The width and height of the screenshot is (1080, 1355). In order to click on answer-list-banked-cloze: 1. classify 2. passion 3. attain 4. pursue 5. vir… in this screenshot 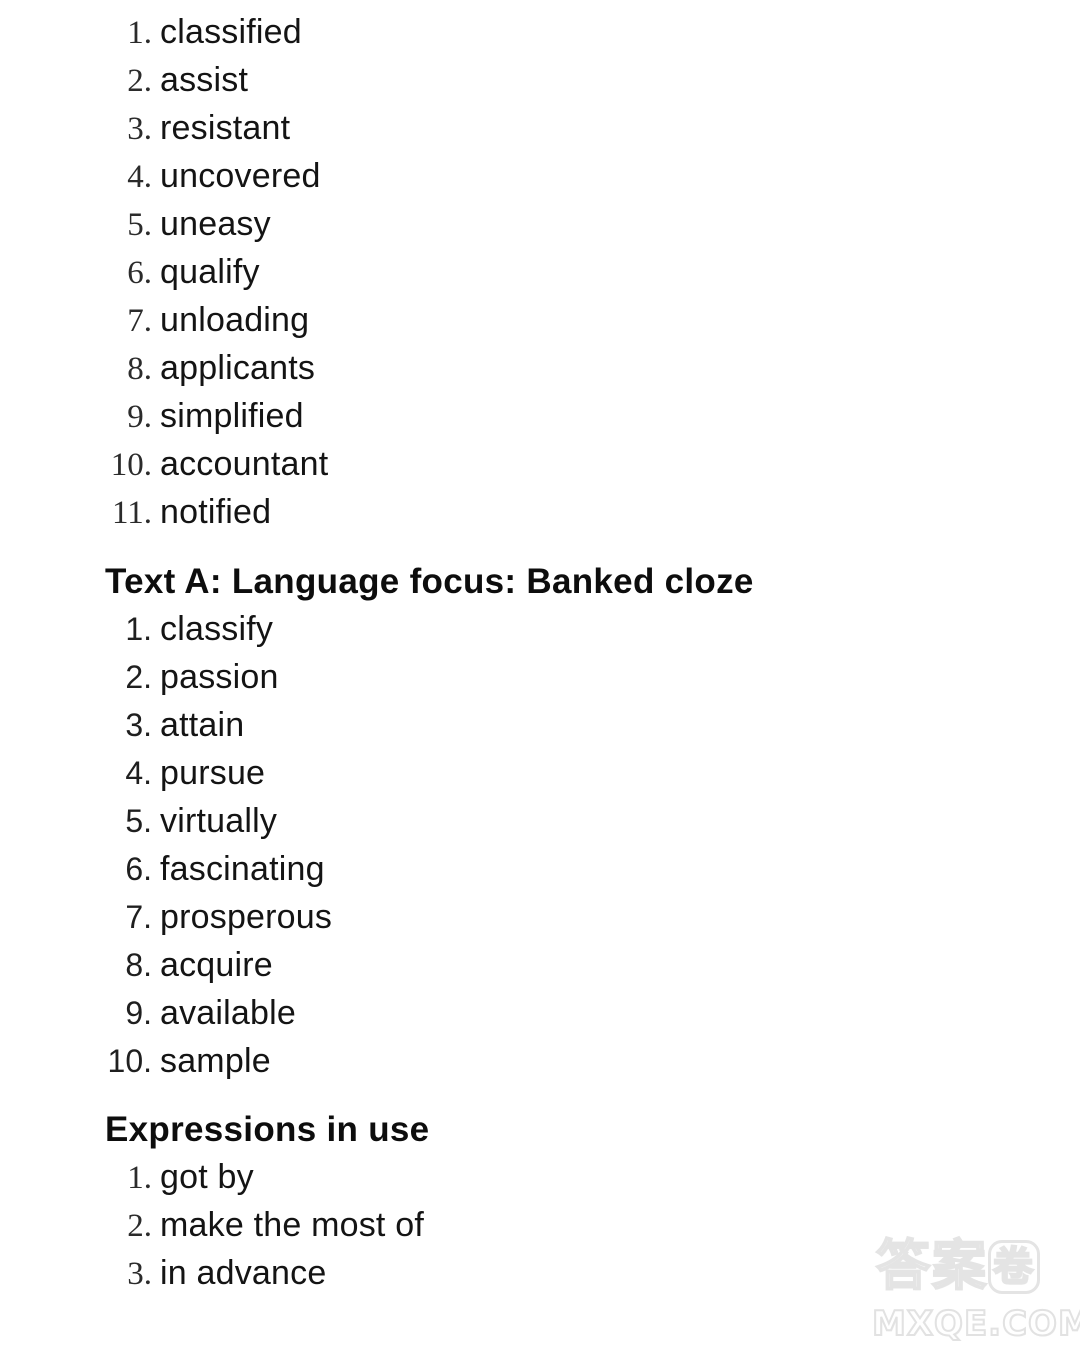, I will do `click(166, 845)`.